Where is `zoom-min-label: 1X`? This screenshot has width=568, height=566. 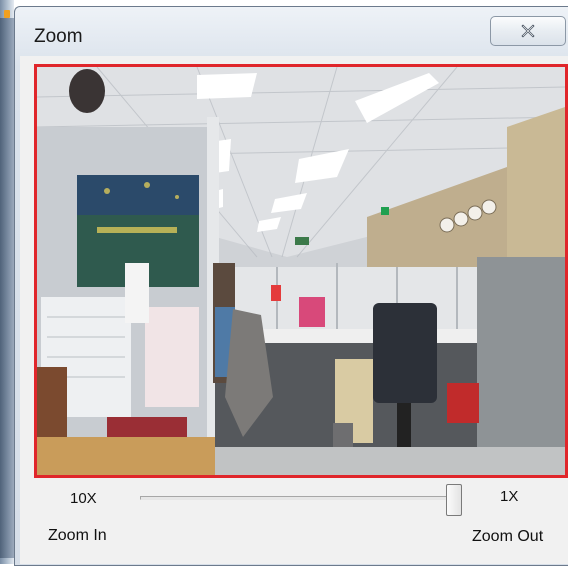
zoom-min-label: 1X is located at coordinates (509, 496).